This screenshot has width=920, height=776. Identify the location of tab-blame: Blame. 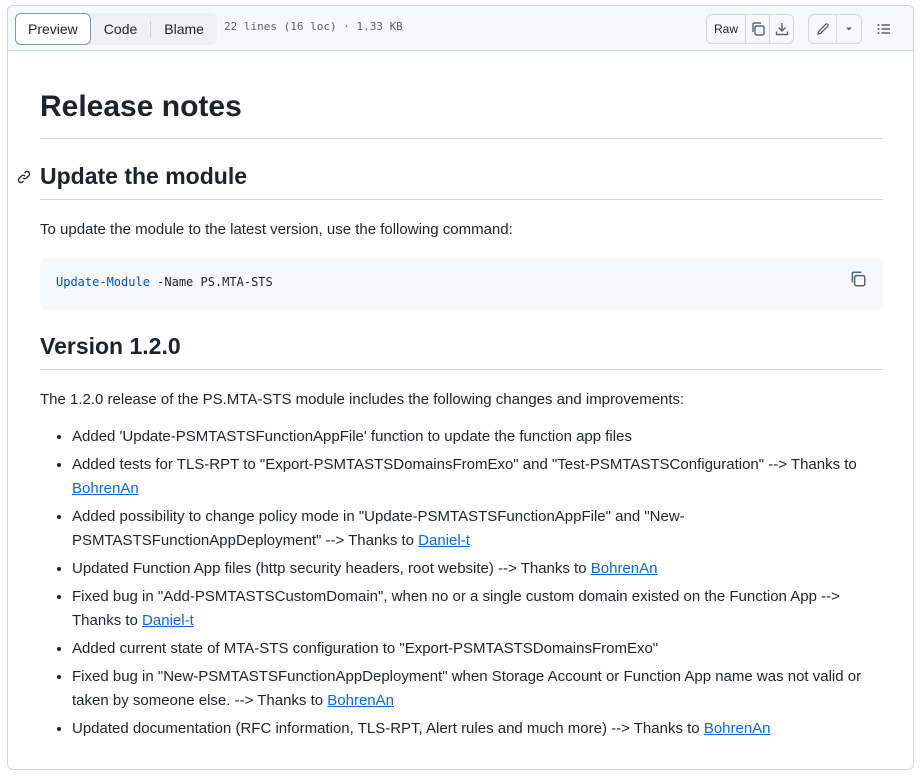
(184, 29).